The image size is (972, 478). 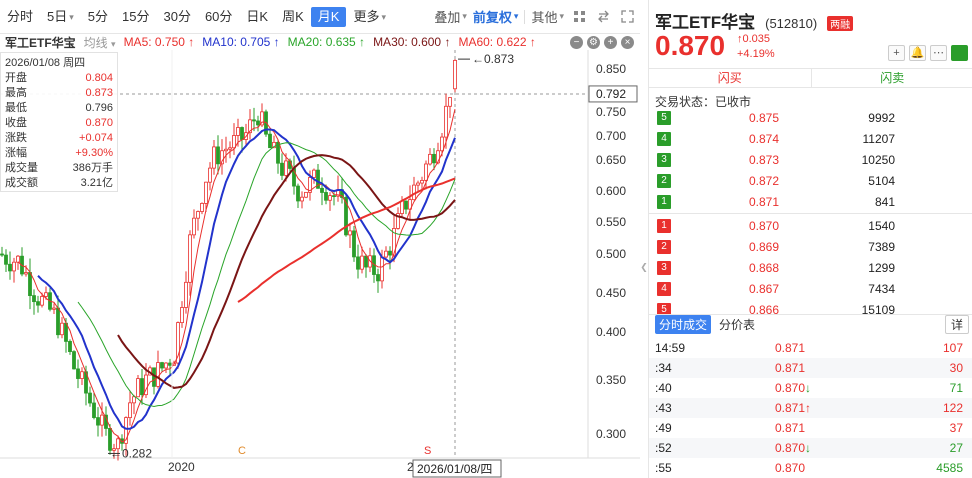 I want to click on y-tick-label: 0.750, so click(x=611, y=112).